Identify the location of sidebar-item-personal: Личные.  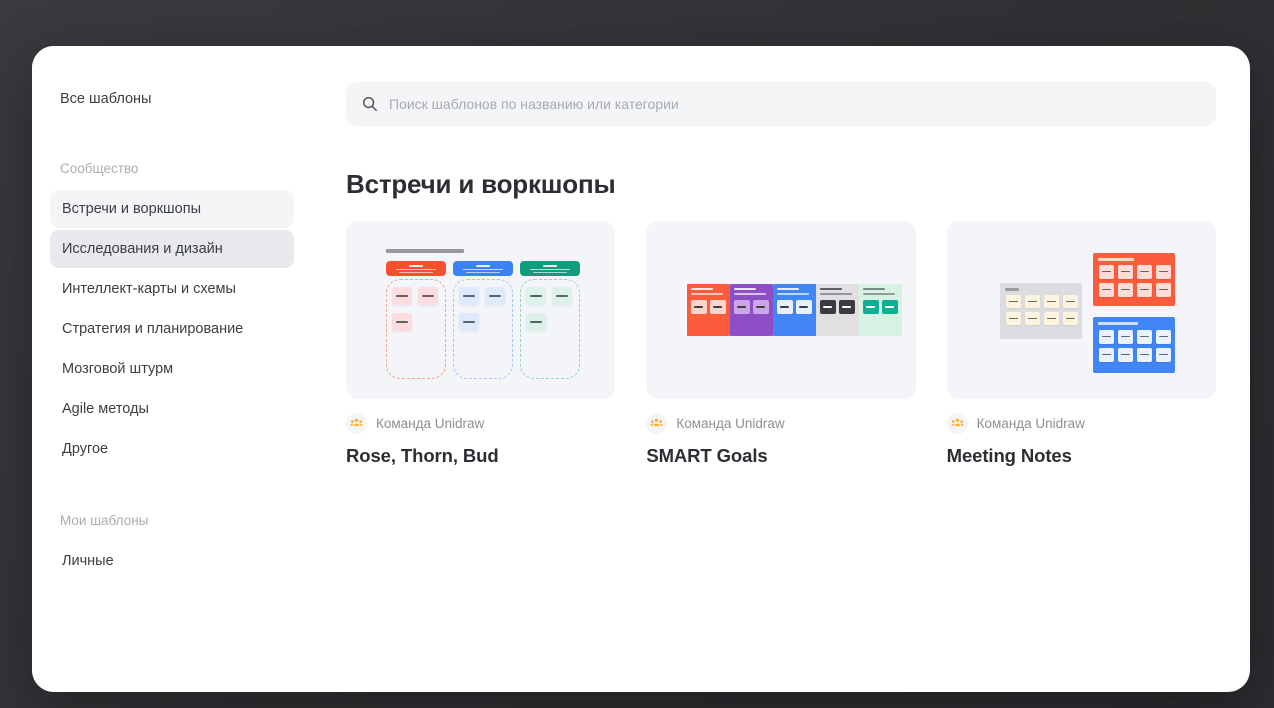
(172, 561).